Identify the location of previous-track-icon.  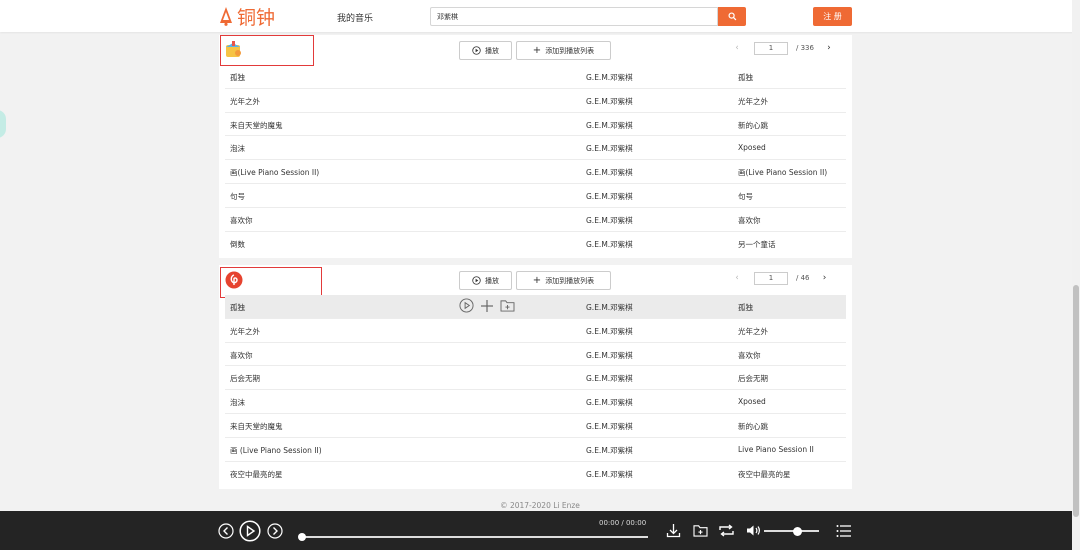
(226, 531).